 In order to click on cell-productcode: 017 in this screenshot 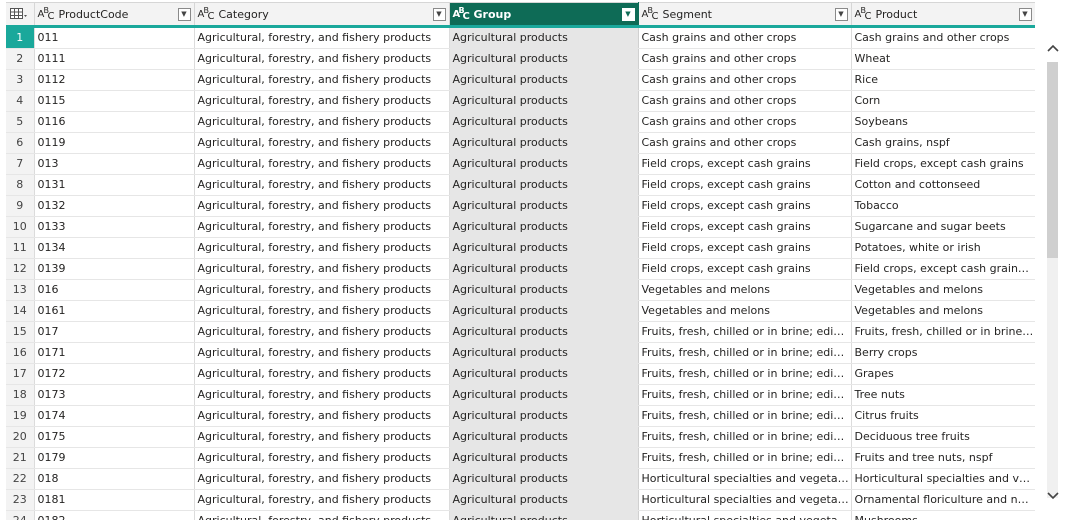, I will do `click(114, 332)`.